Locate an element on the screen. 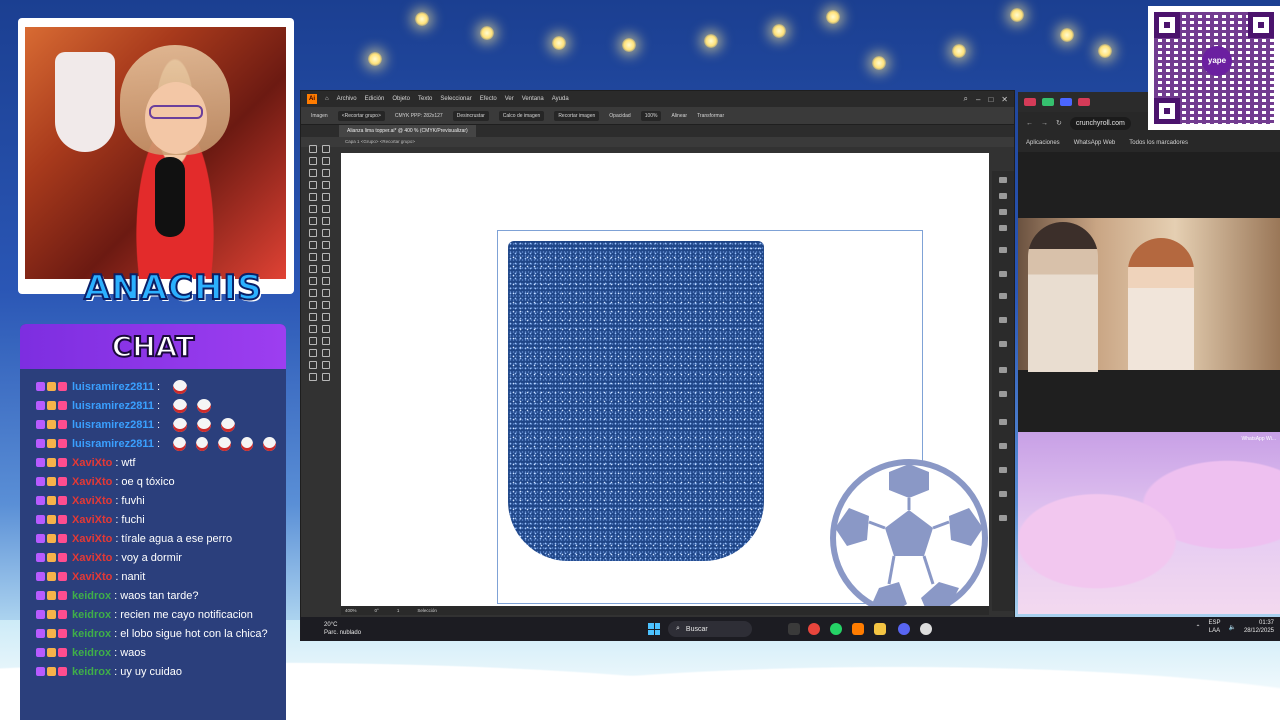 Image resolution: width=1280 pixels, height=720 pixels. menu-item: Ventana is located at coordinates (533, 99).